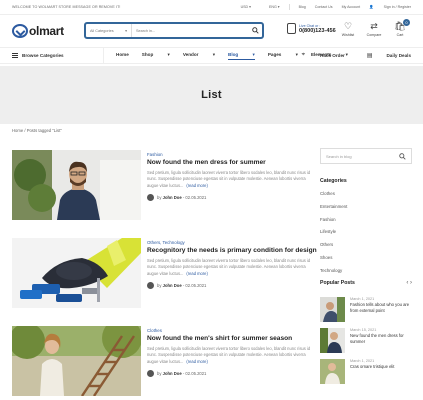 The height and width of the screenshot is (400, 423). I want to click on breadcrumb-home: Home, so click(17, 130).